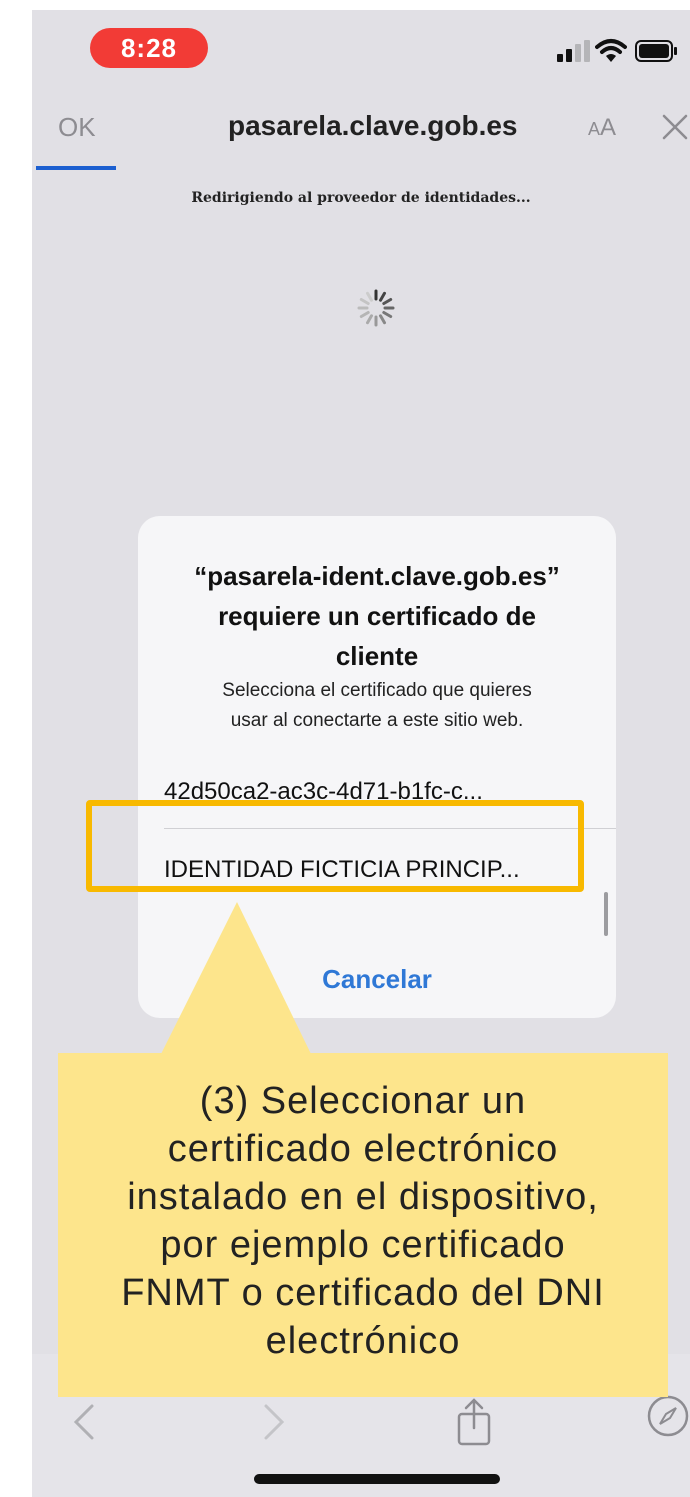  I want to click on home-indicator, so click(377, 1479).